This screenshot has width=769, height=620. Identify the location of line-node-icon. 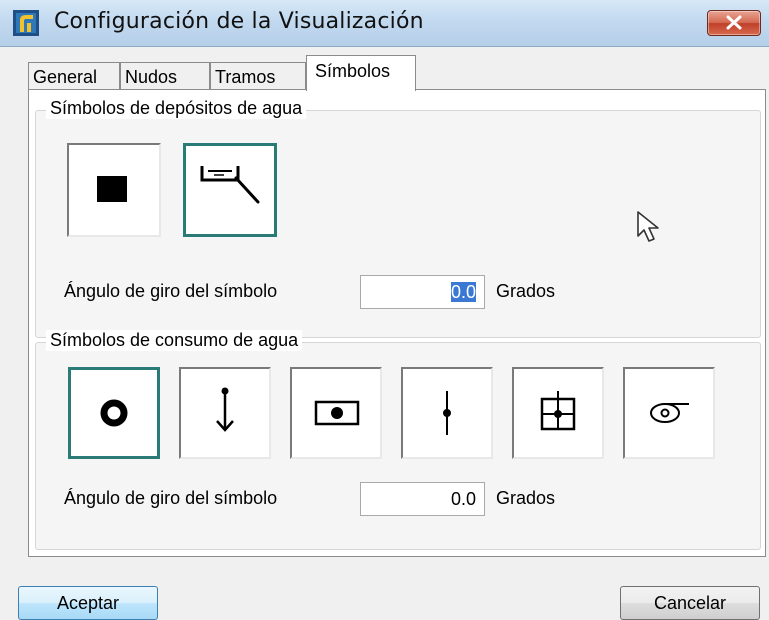
(447, 413).